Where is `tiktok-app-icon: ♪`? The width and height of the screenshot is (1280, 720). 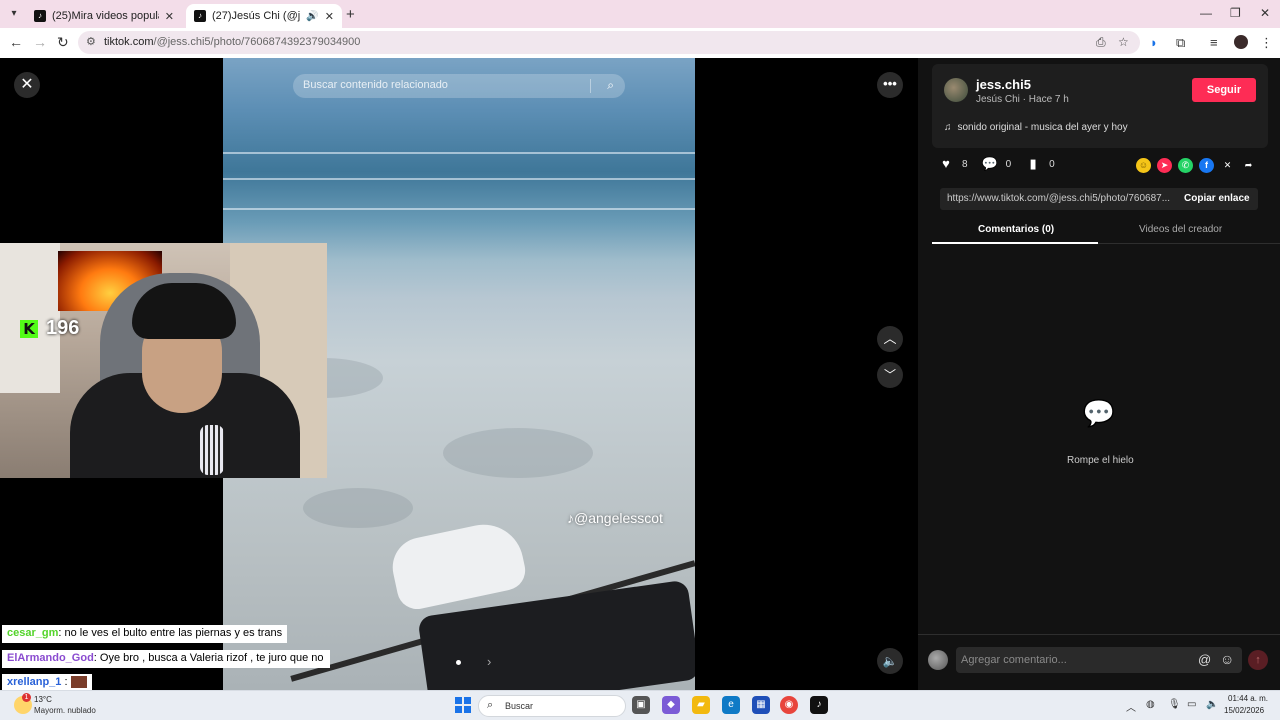
tiktok-app-icon: ♪ is located at coordinates (819, 705).